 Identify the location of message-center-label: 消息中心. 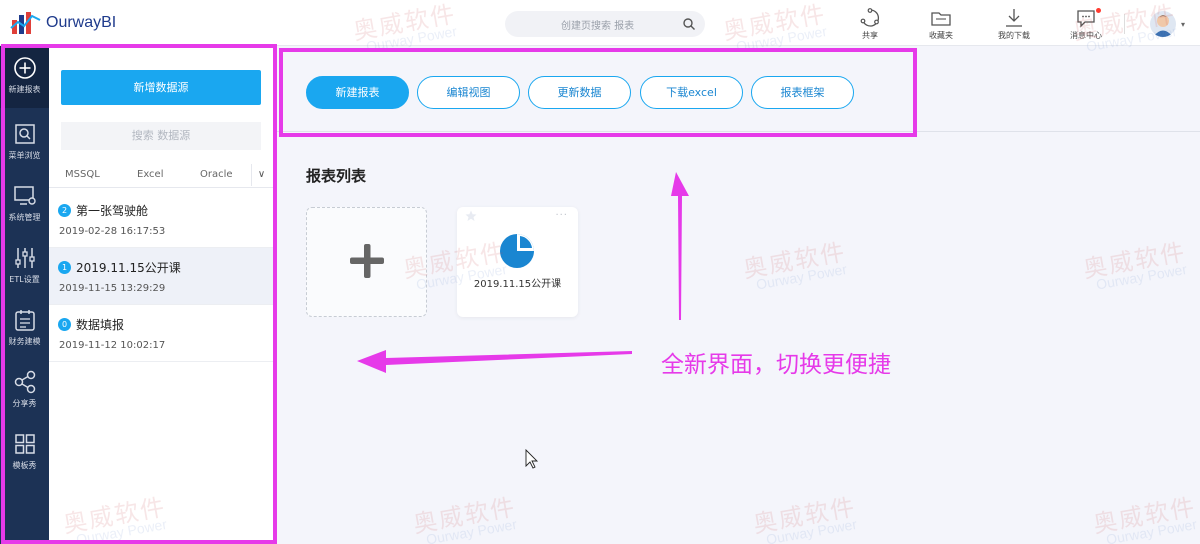
(1086, 35).